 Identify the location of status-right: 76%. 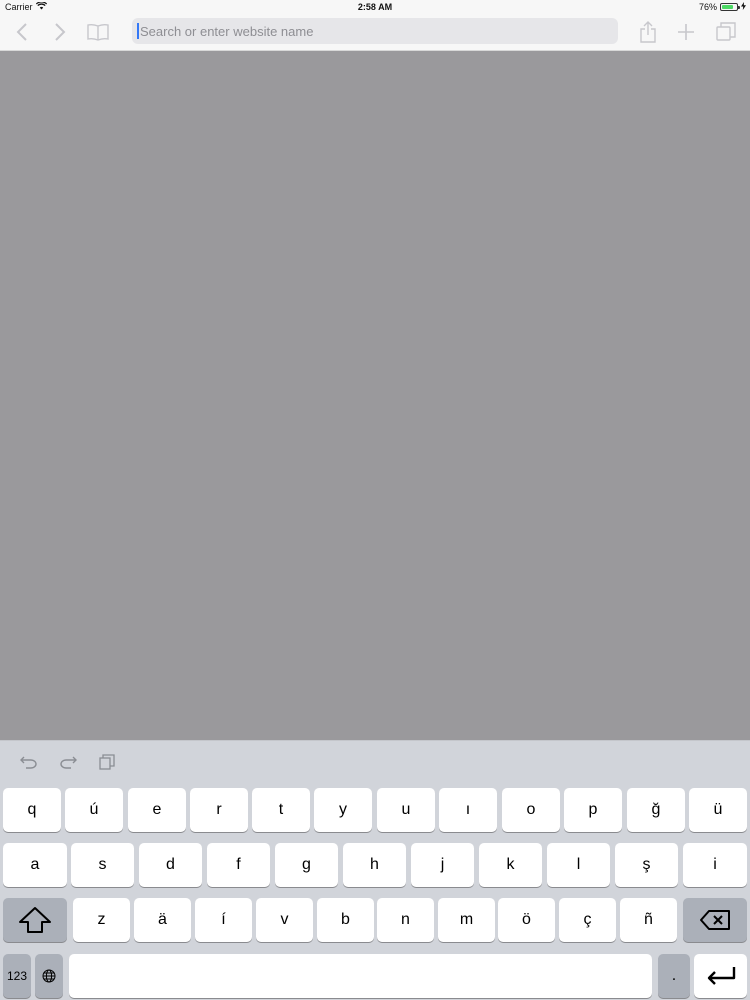
(722, 7).